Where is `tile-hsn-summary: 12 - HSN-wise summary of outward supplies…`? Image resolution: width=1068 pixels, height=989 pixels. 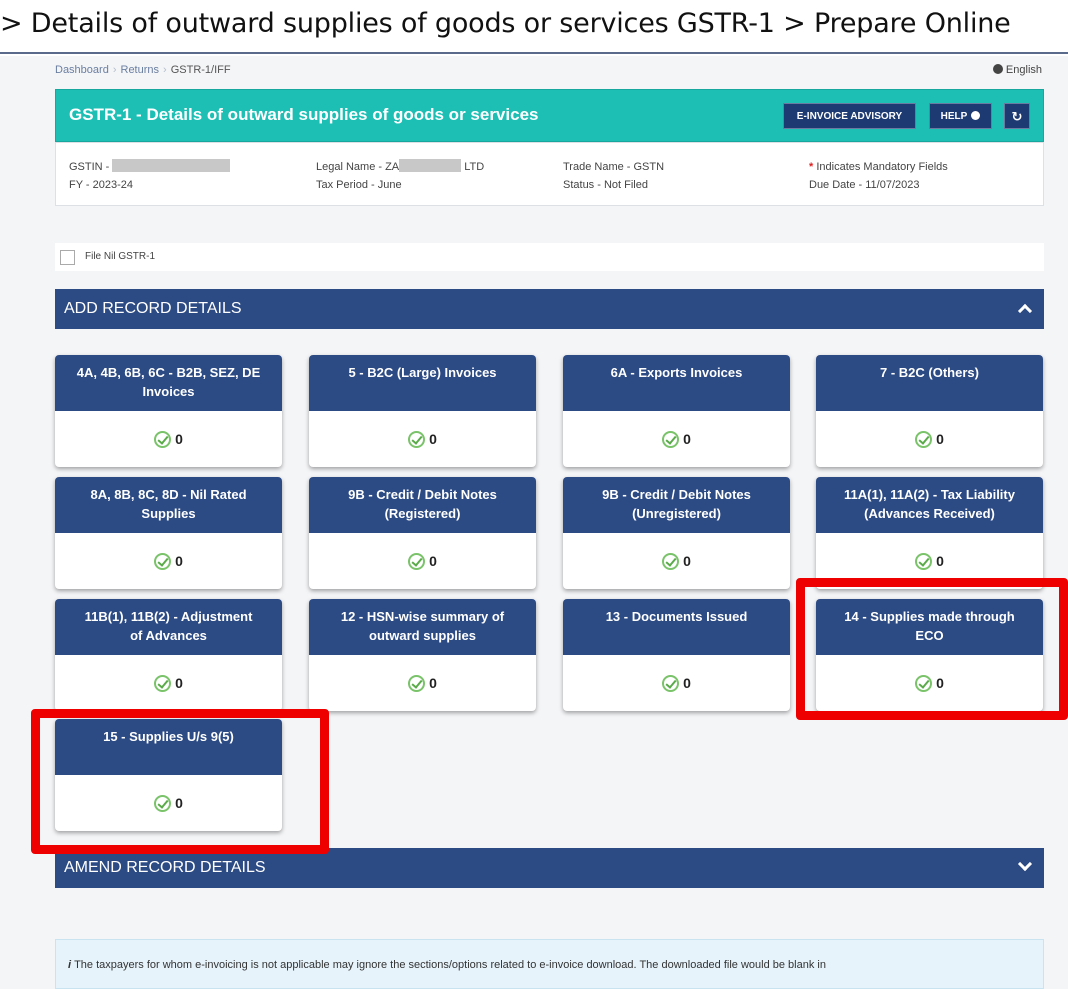 tile-hsn-summary: 12 - HSN-wise summary of outward supplies… is located at coordinates (422, 655).